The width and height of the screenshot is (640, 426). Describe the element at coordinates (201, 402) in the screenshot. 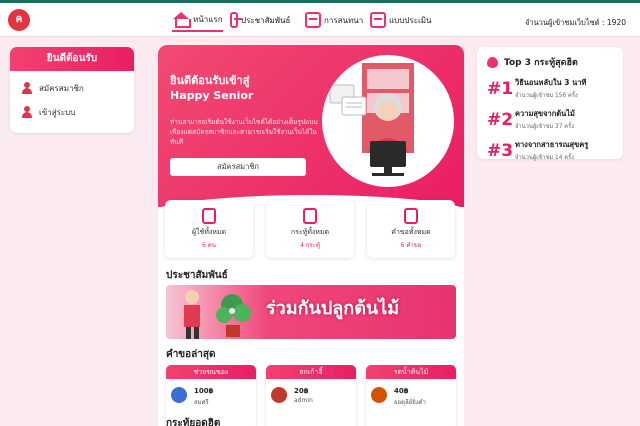

I see `request-user: สมศรี` at that location.